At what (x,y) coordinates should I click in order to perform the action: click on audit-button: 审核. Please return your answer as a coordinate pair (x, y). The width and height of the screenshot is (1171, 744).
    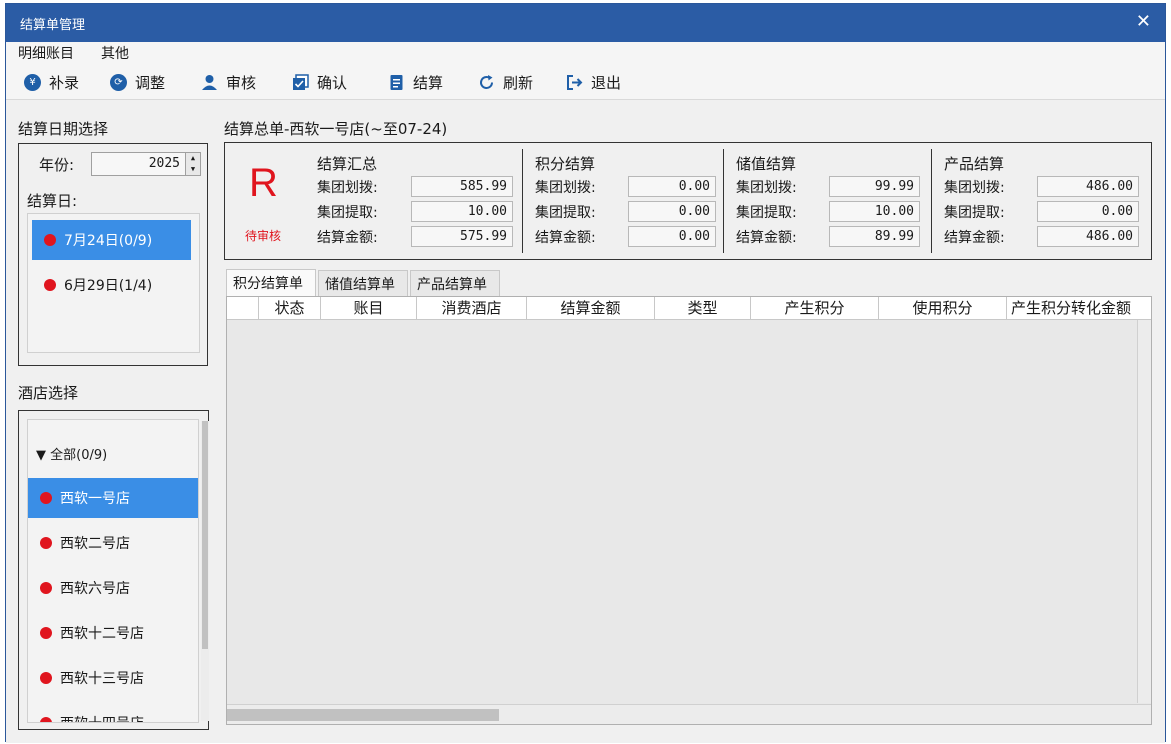
    Looking at the image, I should click on (228, 82).